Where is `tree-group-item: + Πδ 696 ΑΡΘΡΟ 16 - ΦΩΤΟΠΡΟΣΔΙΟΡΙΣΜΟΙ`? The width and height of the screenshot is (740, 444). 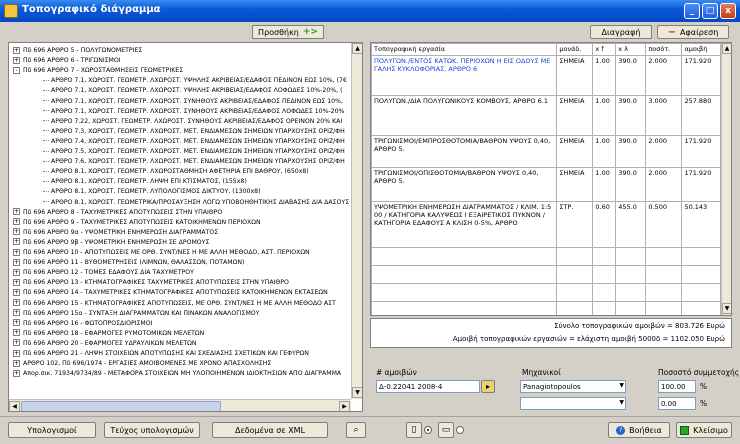
tree-group-item: + Πδ 696 ΑΡΘΡΟ 16 - ΦΩΤΟΠΡΟΣΔΙΟΡΙΣΜΟΙ is located at coordinates (82, 324).